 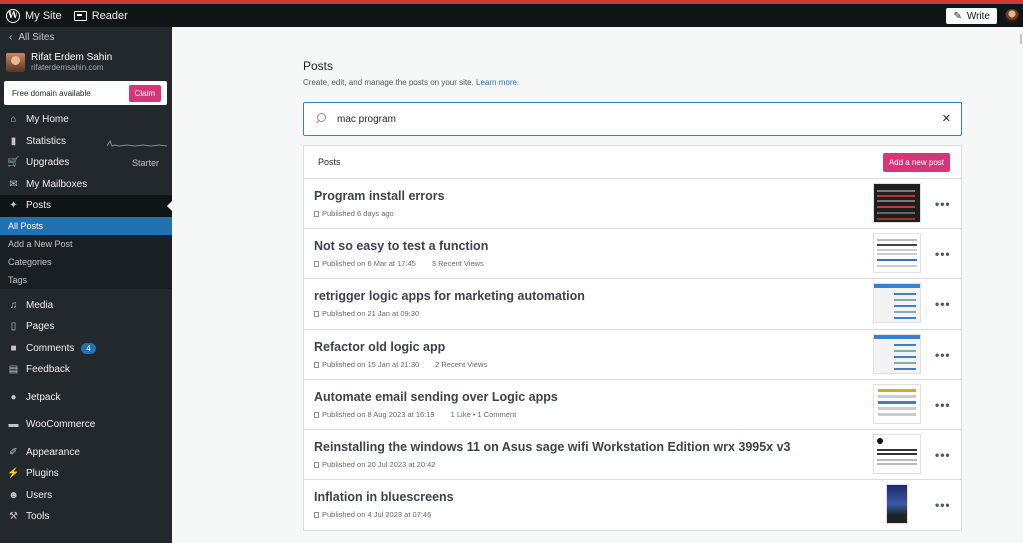 What do you see at coordinates (957, 16) in the screenshot?
I see `pencil-icon: ✎` at bounding box center [957, 16].